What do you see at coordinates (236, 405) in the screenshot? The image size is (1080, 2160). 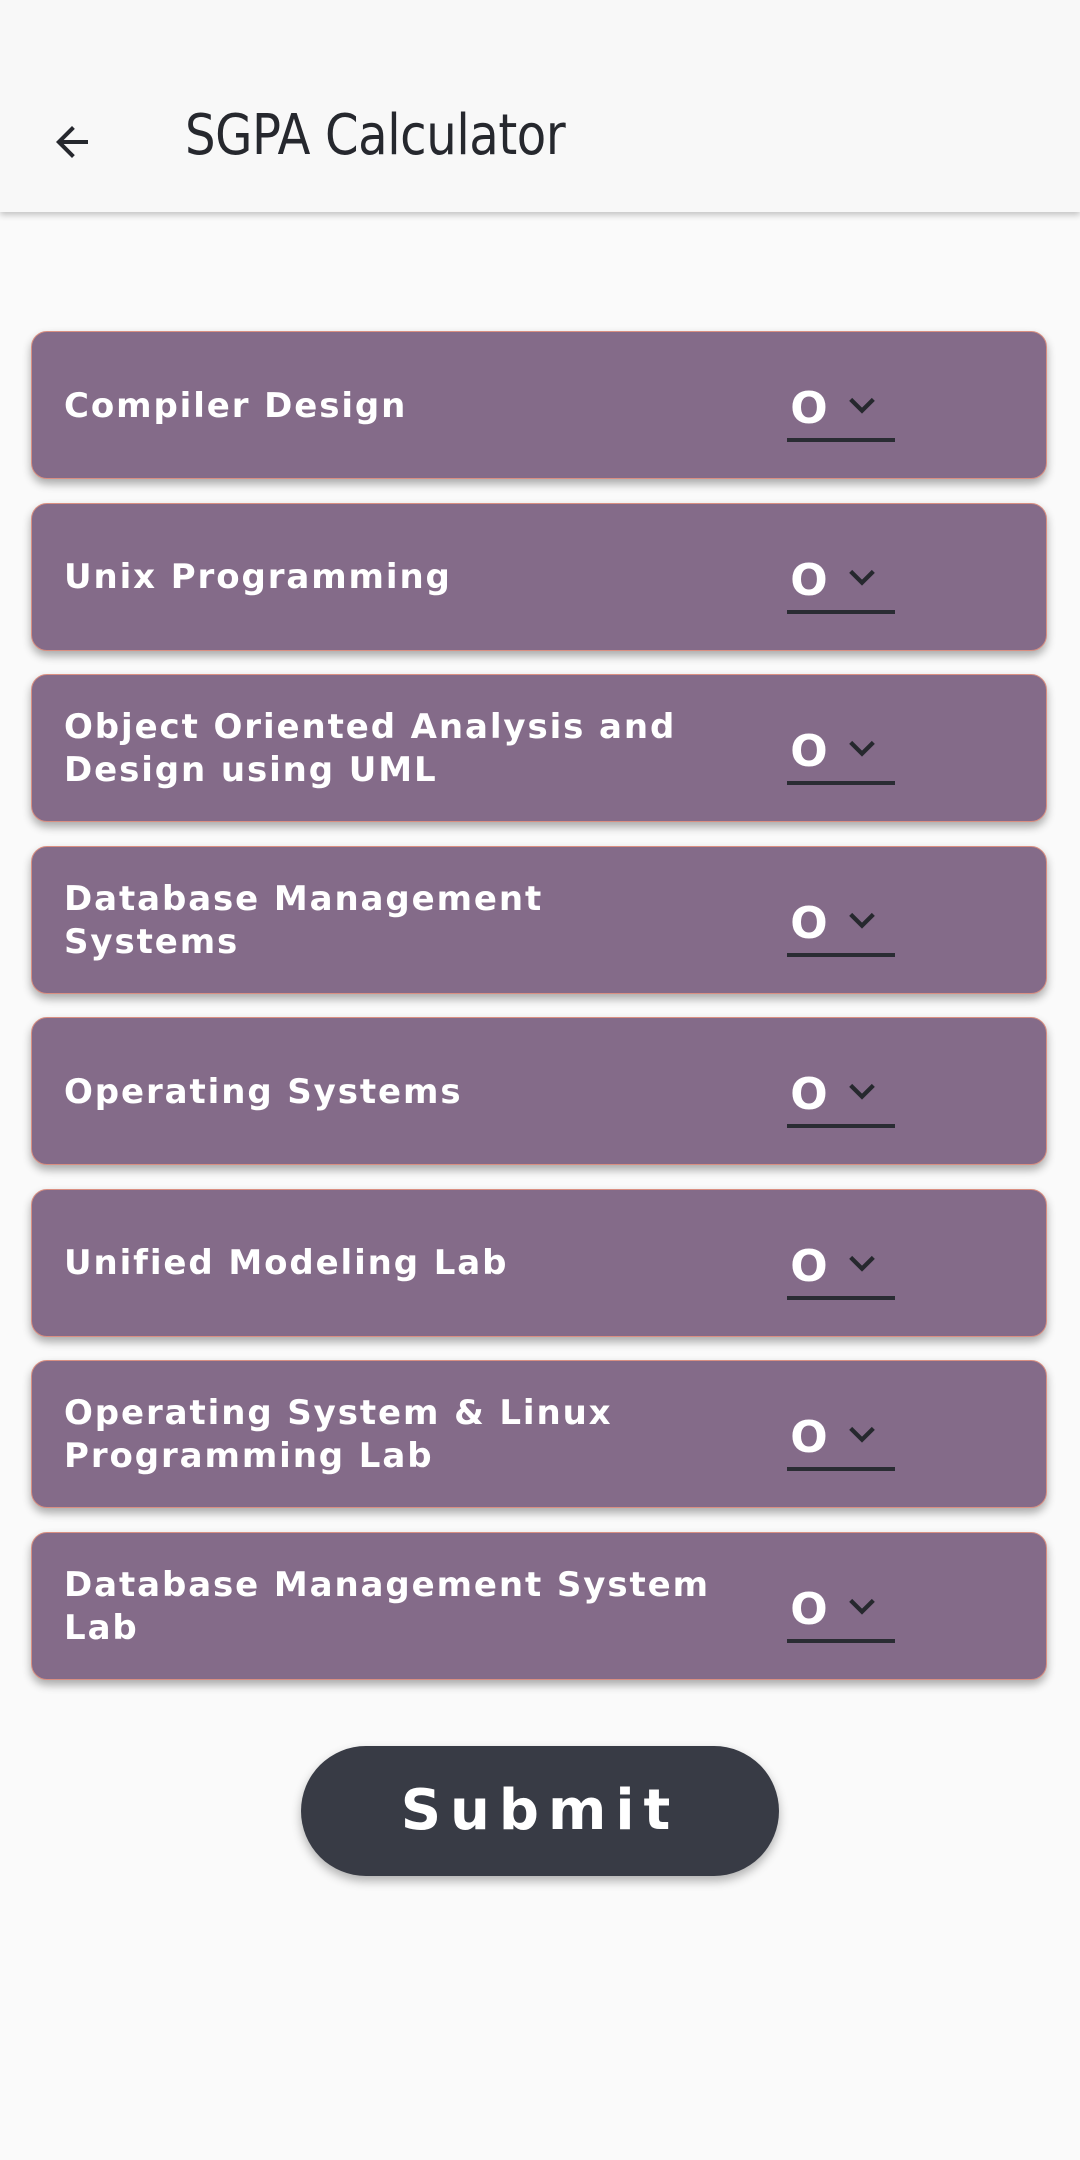 I see `subject-name: Compiler Design` at bounding box center [236, 405].